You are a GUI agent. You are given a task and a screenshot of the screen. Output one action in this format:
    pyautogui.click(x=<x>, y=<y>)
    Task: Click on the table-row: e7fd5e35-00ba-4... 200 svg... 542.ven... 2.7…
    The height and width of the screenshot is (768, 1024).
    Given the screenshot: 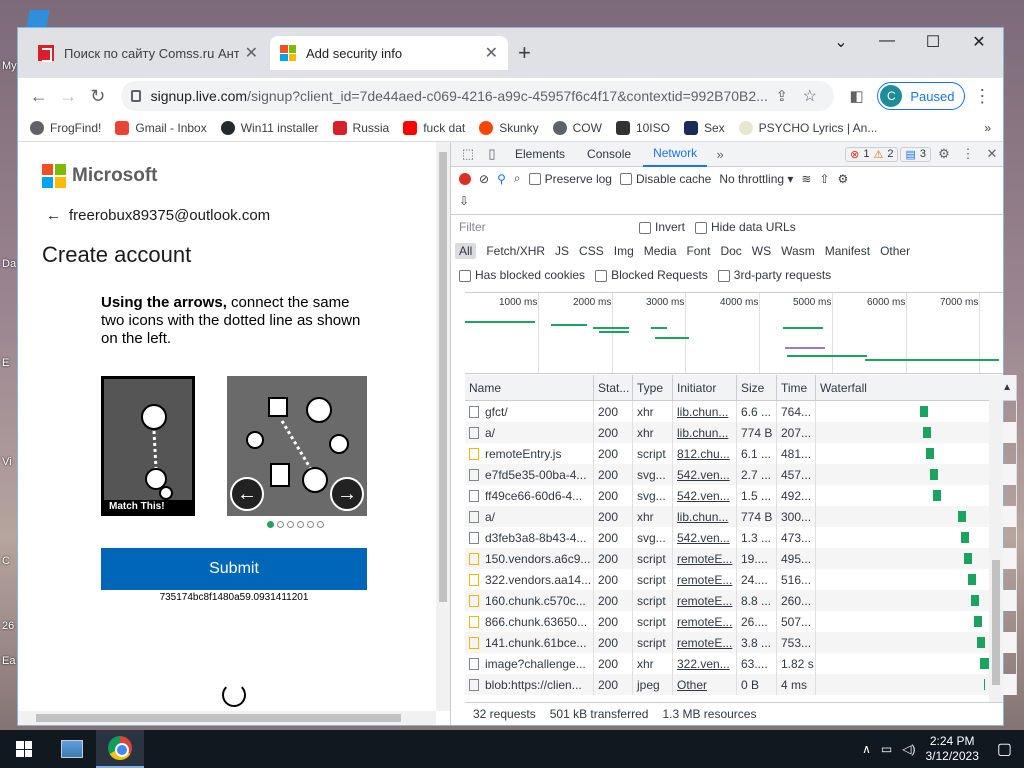 What is the action you would take?
    pyautogui.click(x=741, y=474)
    